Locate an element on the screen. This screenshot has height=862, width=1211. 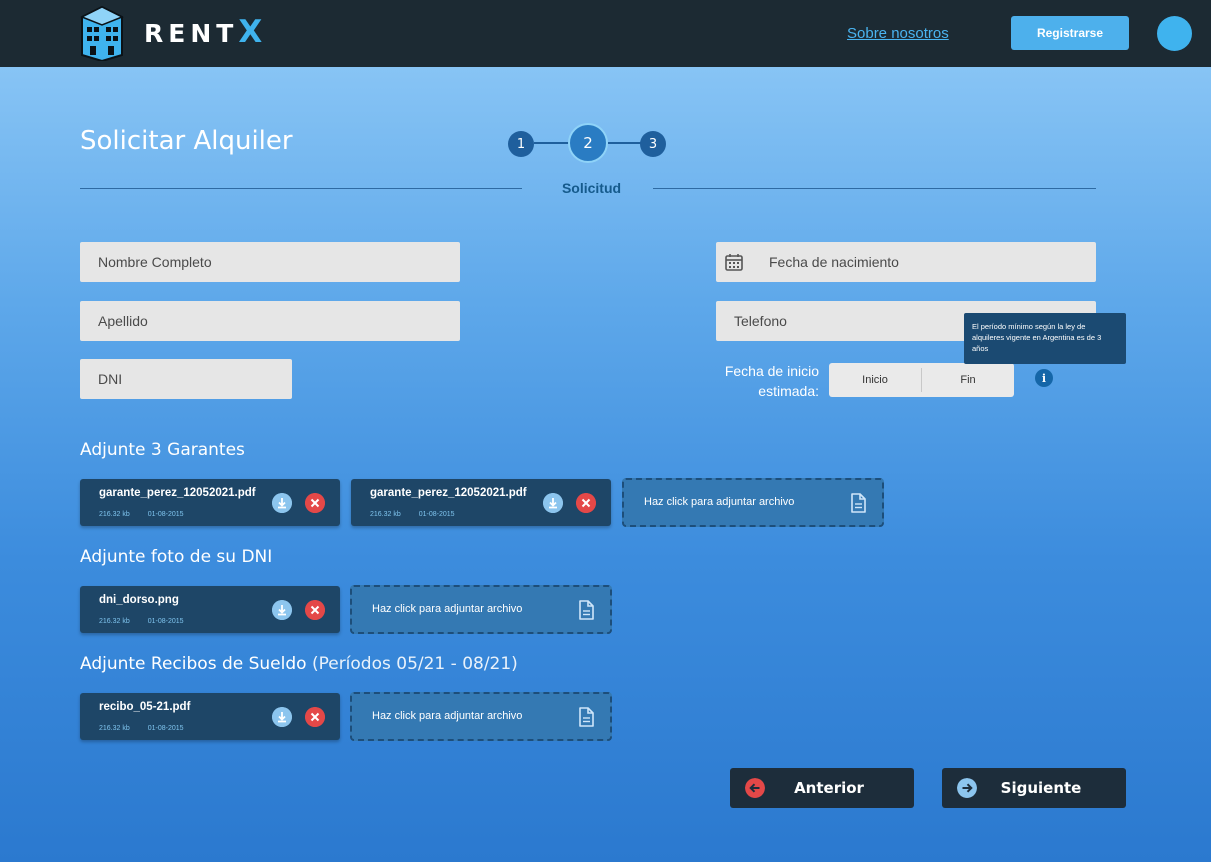
step-1: 1 is located at coordinates (521, 144).